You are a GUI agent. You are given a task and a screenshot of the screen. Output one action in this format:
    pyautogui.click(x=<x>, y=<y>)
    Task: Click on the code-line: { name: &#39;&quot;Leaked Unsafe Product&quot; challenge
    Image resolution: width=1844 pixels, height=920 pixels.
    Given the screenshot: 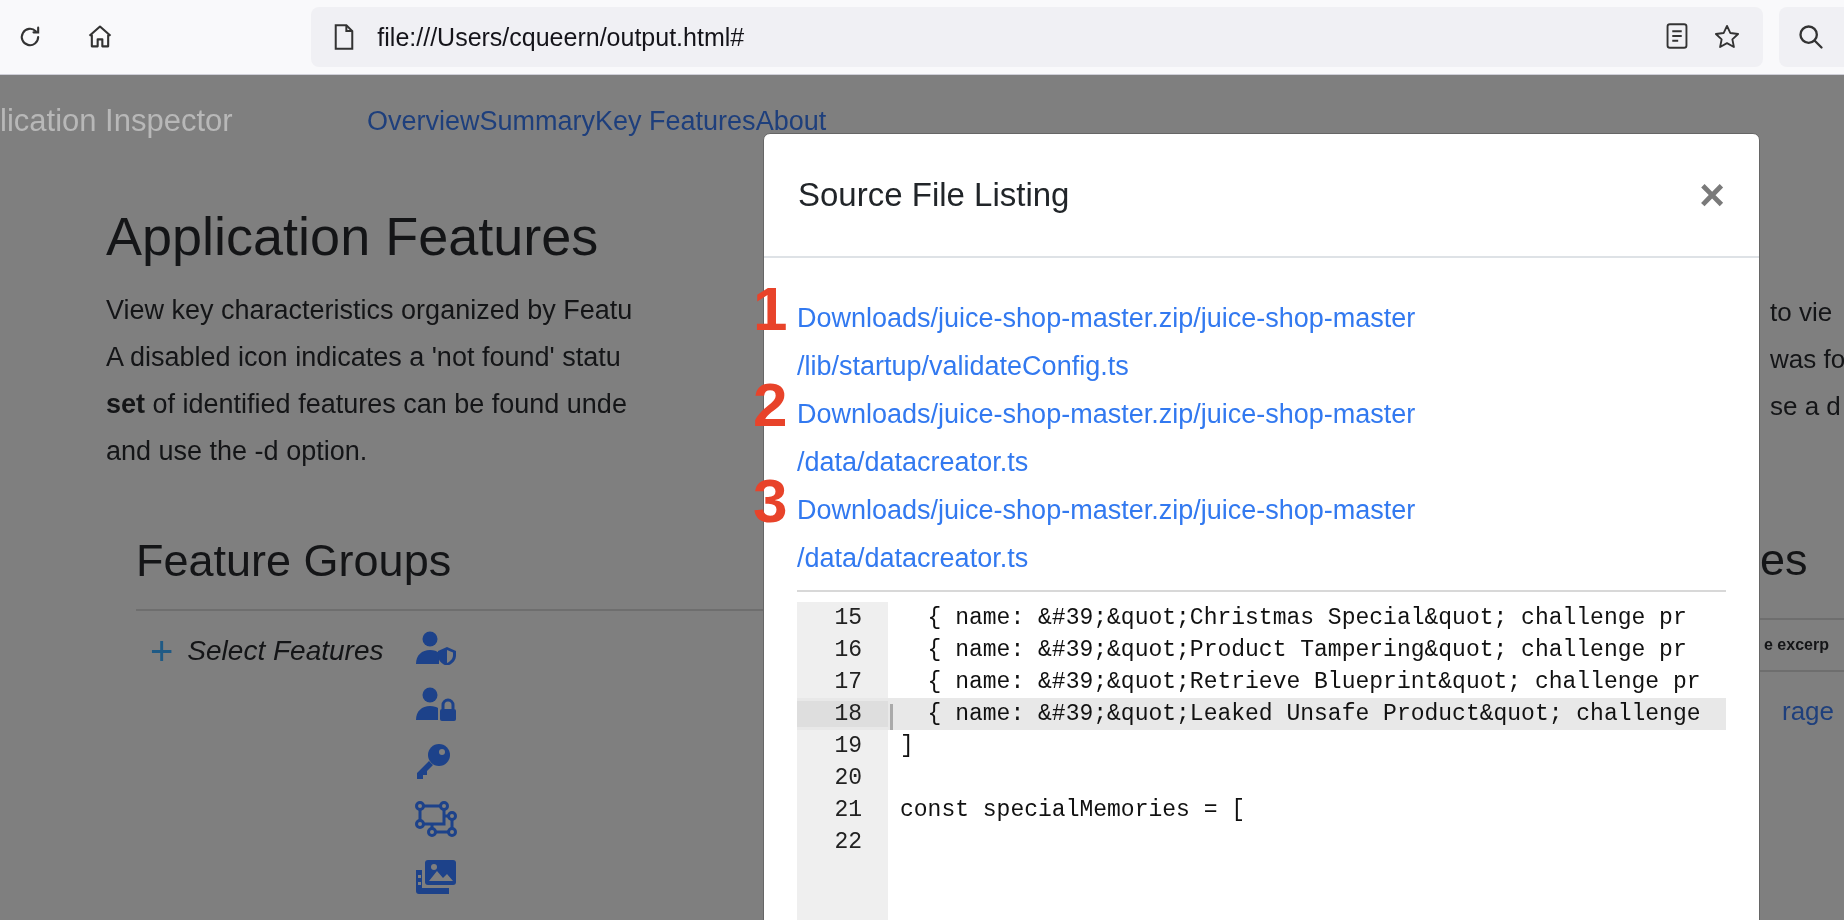 What is the action you would take?
    pyautogui.click(x=1313, y=714)
    